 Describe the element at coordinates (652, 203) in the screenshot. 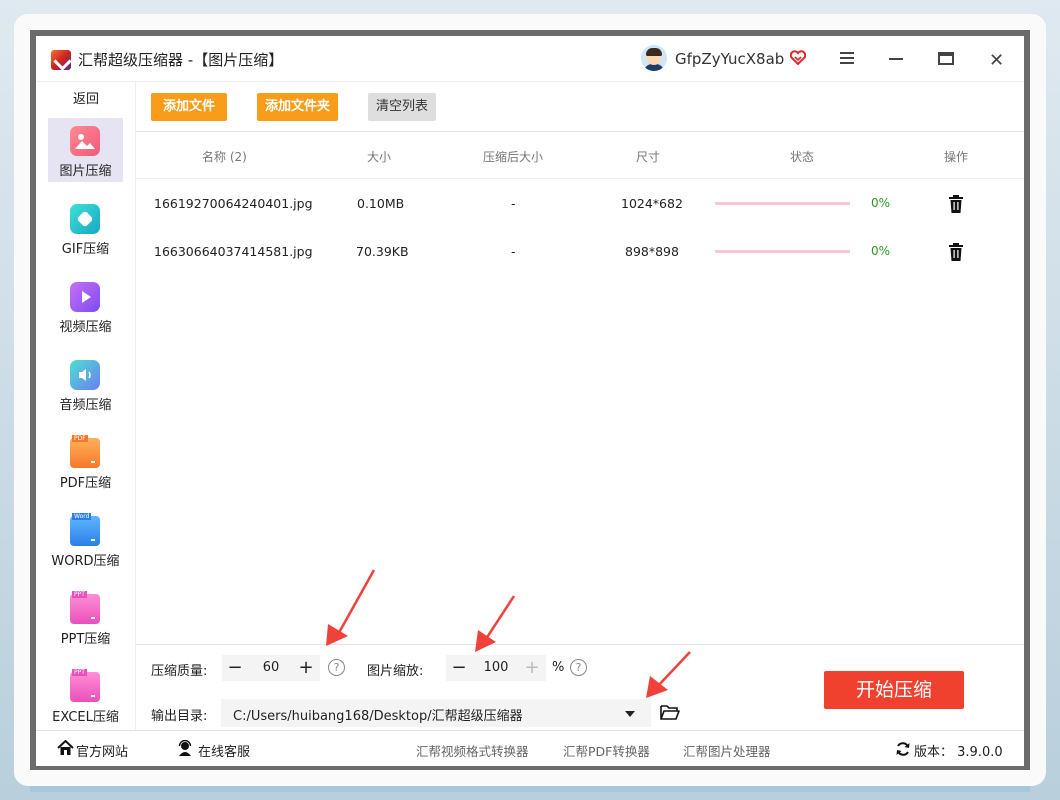

I see `file-dimensions: 1024*682` at that location.